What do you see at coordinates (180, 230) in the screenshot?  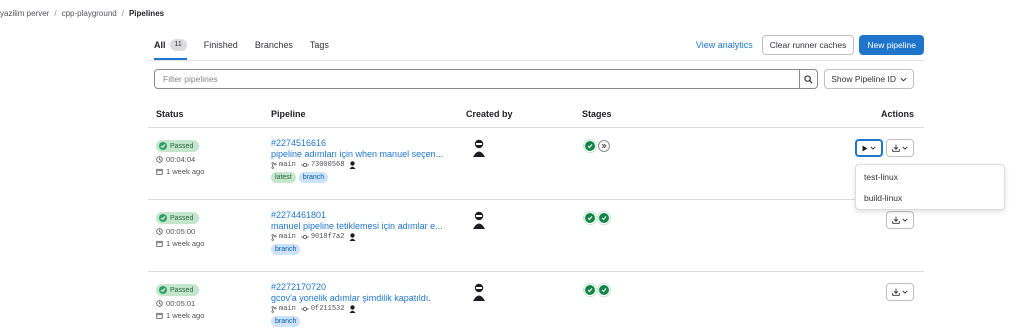 I see `status-cell: Passed 00:05:00 1 week ago` at bounding box center [180, 230].